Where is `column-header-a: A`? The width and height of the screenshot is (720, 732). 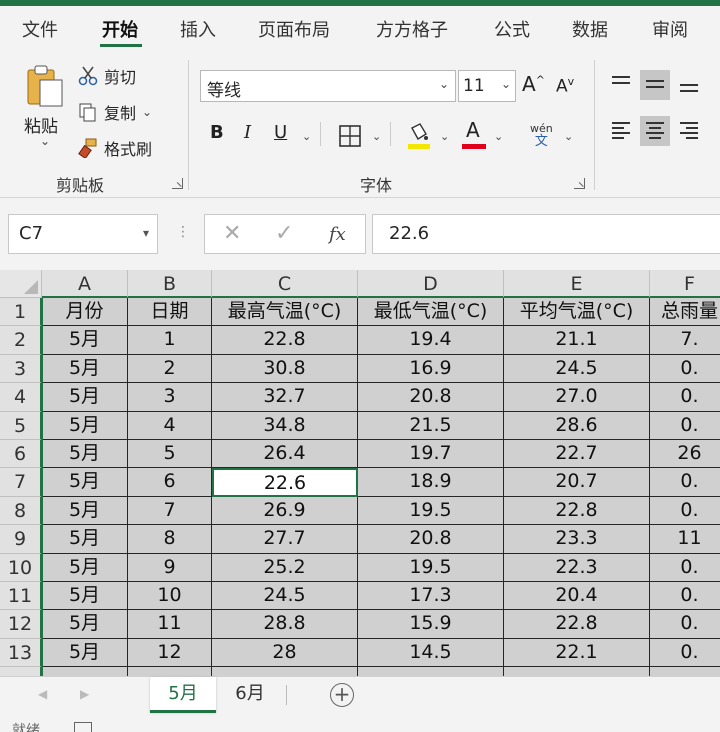 column-header-a: A is located at coordinates (85, 284).